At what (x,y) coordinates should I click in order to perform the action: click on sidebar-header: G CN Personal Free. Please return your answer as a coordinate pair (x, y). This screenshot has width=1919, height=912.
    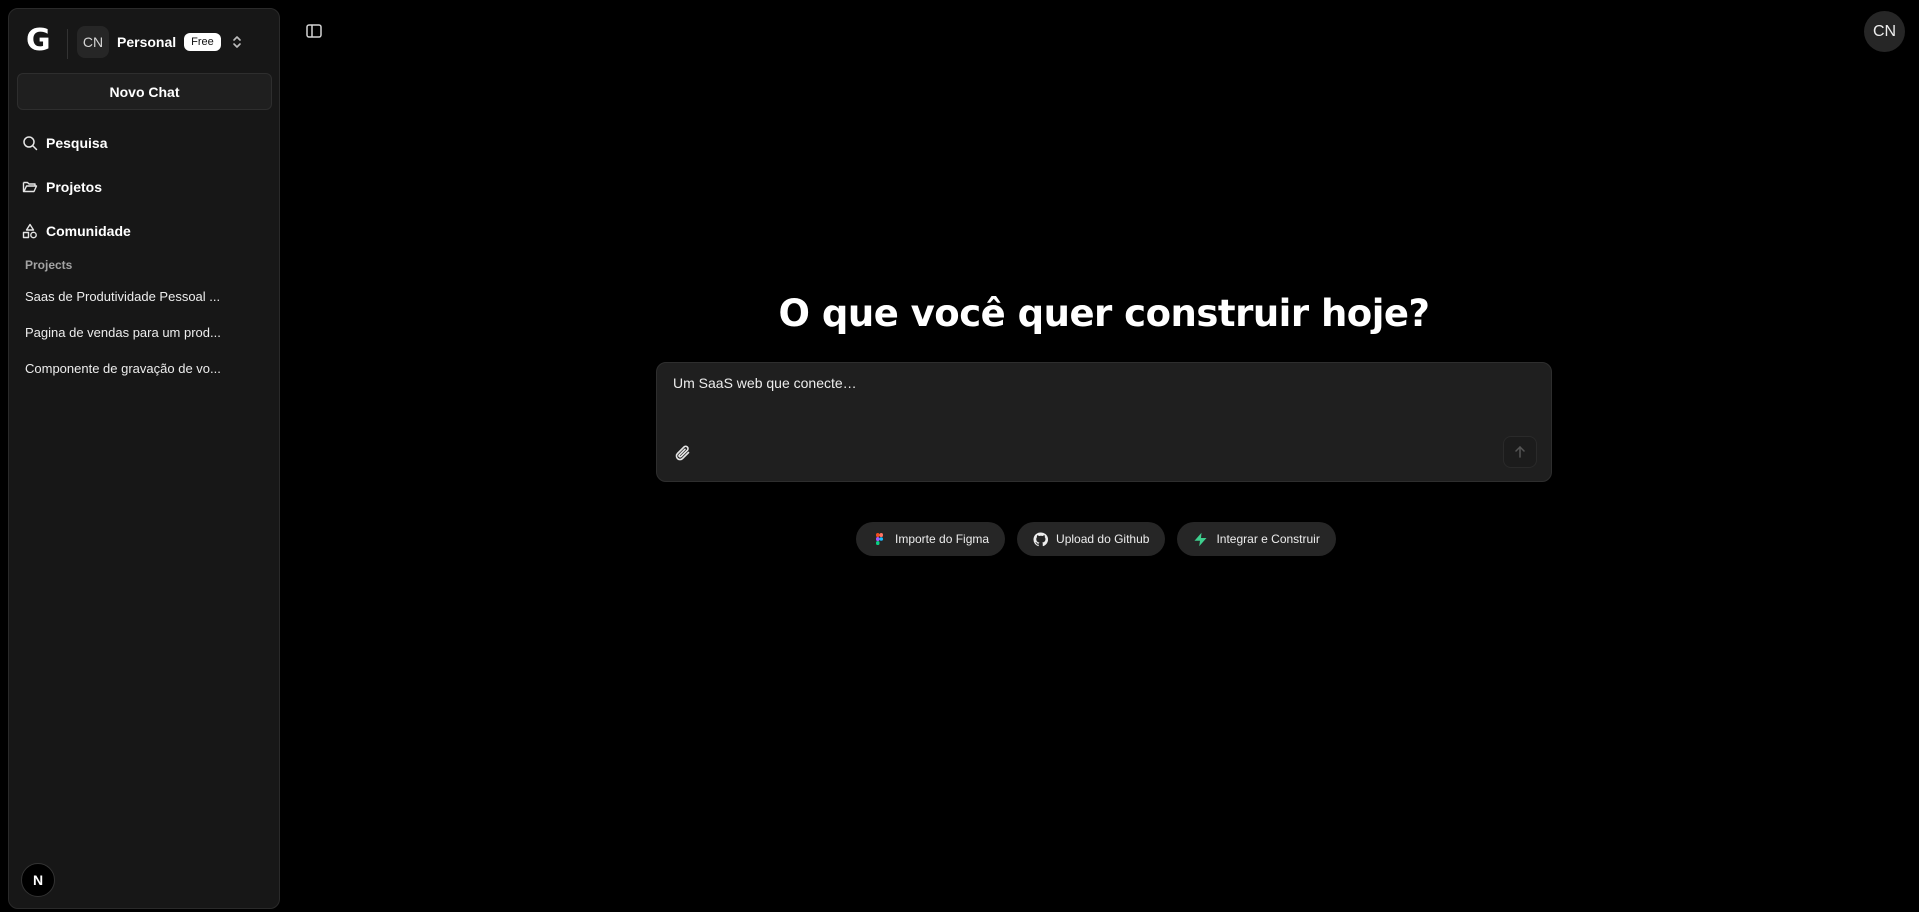
    Looking at the image, I should click on (144, 42).